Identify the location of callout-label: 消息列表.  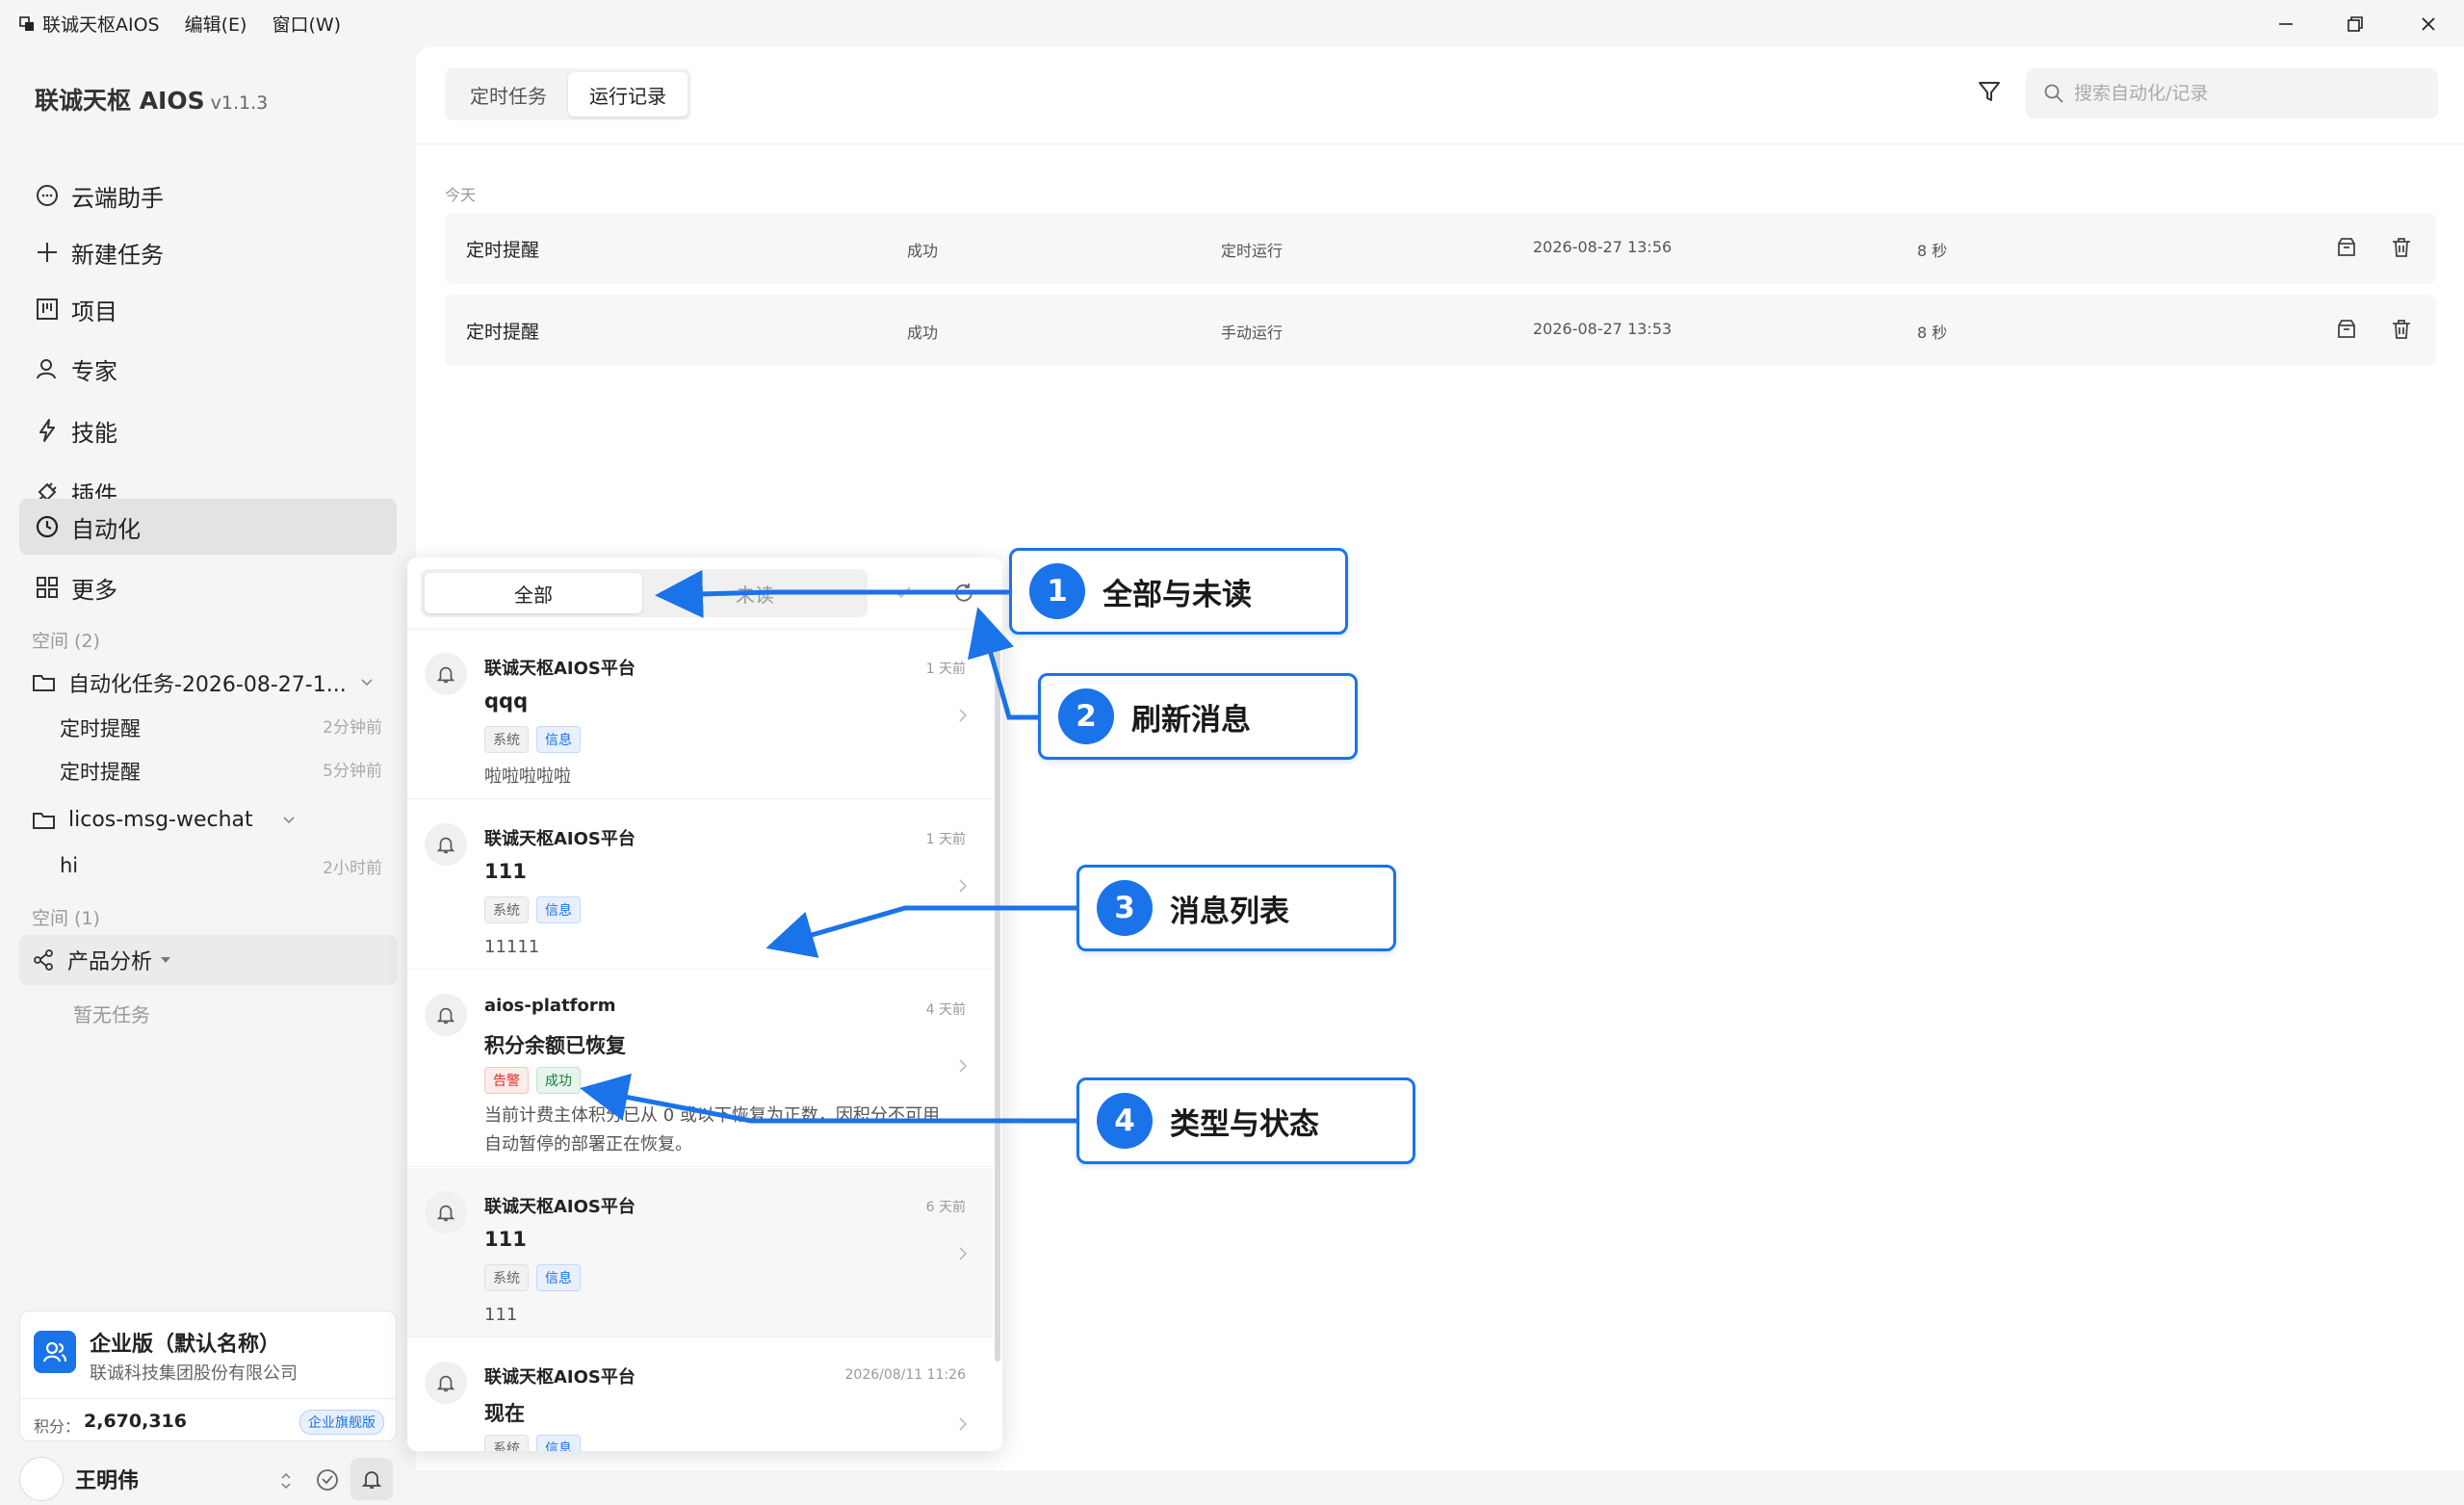
(1229, 911).